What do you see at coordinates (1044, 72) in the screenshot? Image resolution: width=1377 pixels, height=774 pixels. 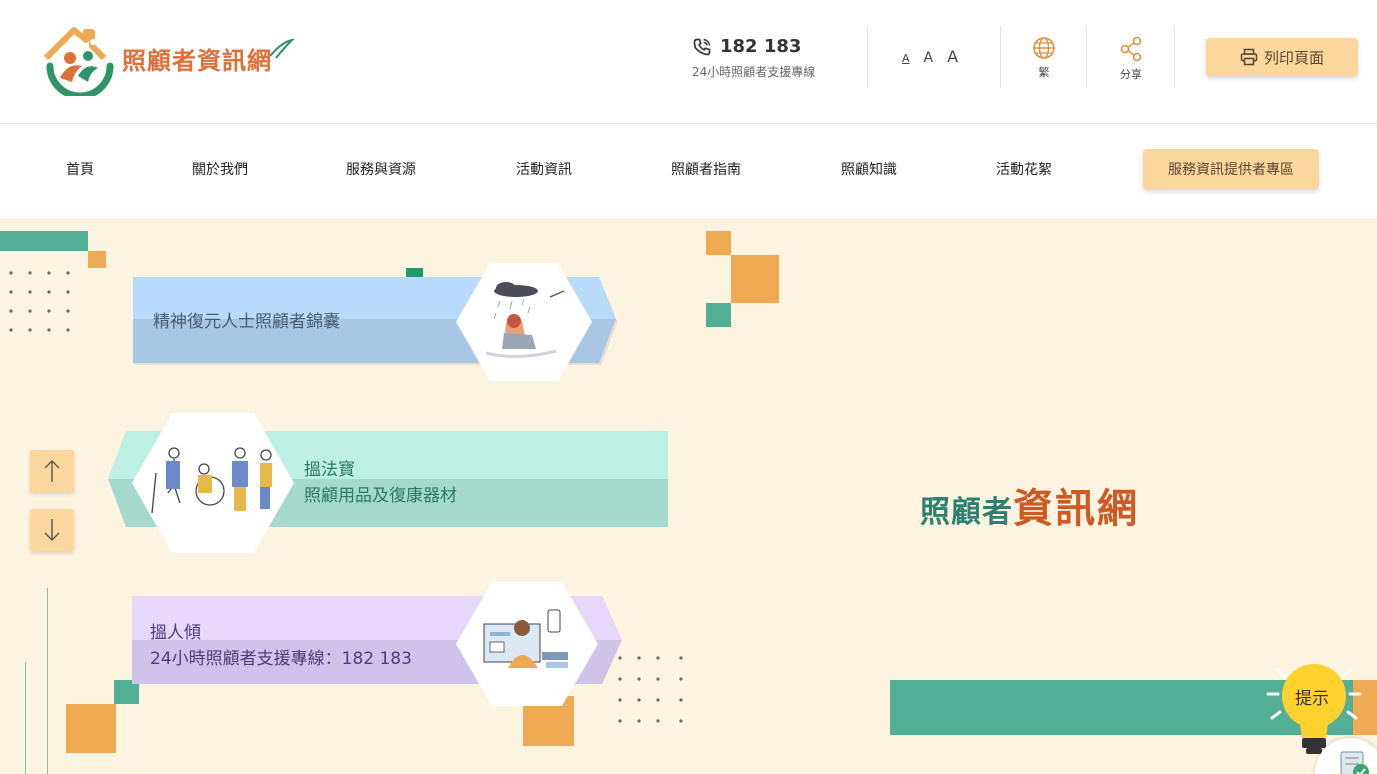 I see `language-label: 繁` at bounding box center [1044, 72].